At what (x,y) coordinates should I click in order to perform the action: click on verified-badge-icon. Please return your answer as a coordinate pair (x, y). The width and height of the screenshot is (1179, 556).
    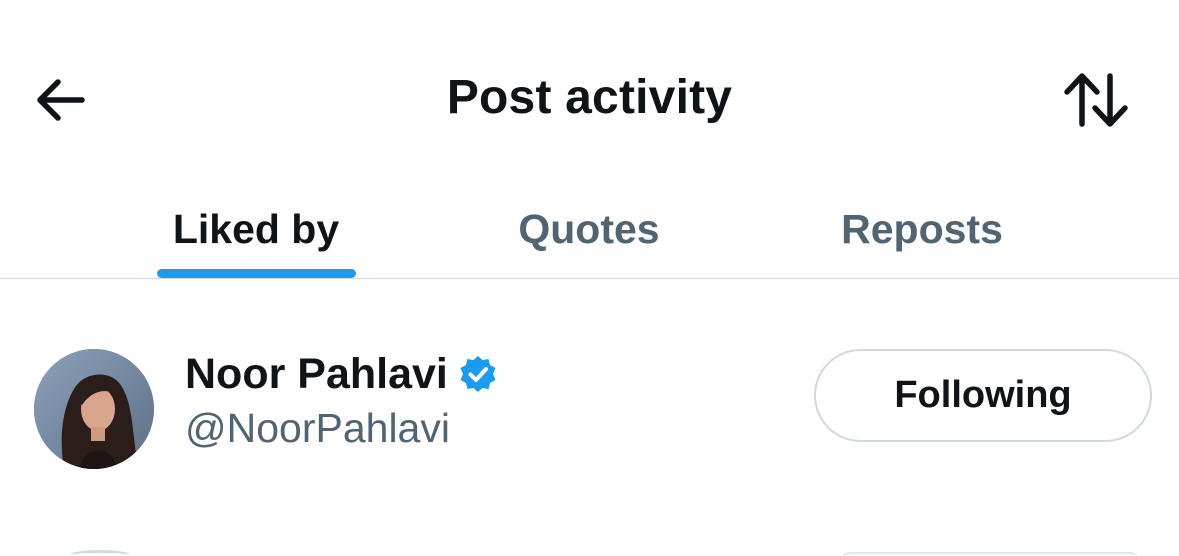
    Looking at the image, I should click on (478, 374).